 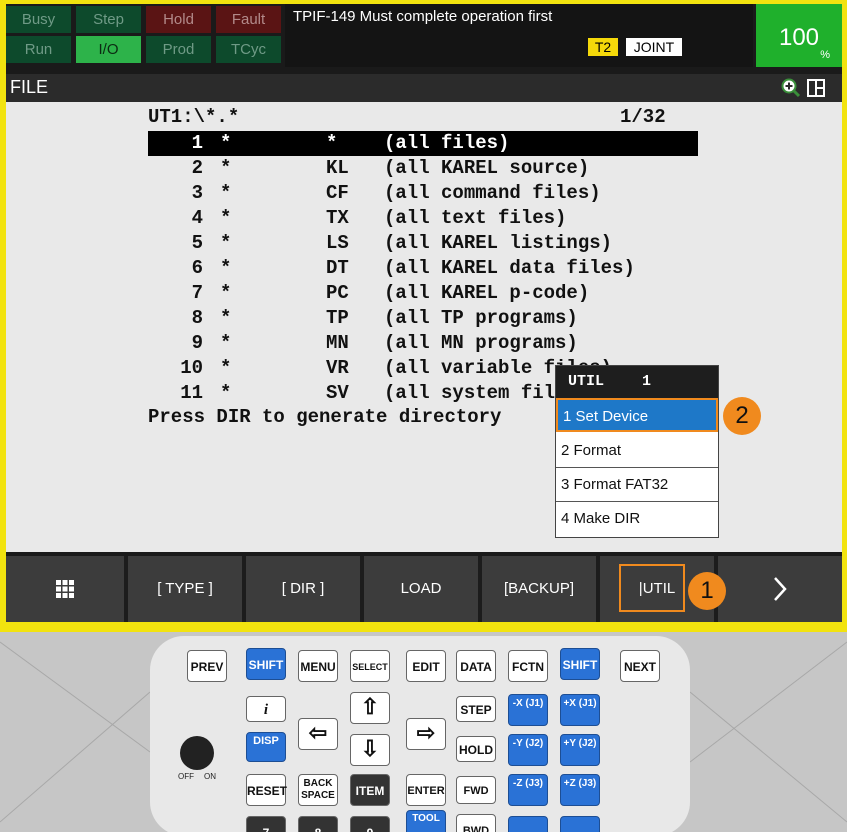 What do you see at coordinates (528, 824) in the screenshot?
I see `jog-minus-rx-key` at bounding box center [528, 824].